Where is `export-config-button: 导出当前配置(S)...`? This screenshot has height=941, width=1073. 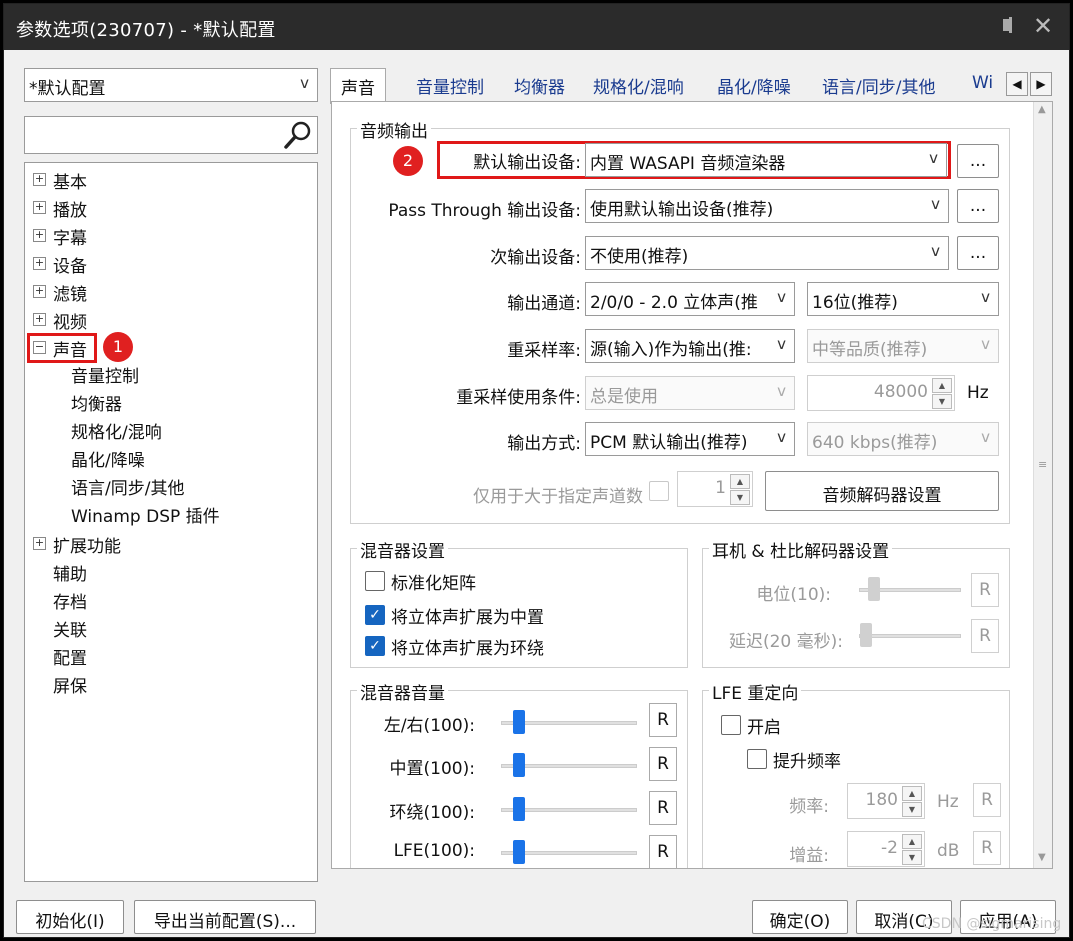 export-config-button: 导出当前配置(S)... is located at coordinates (225, 917).